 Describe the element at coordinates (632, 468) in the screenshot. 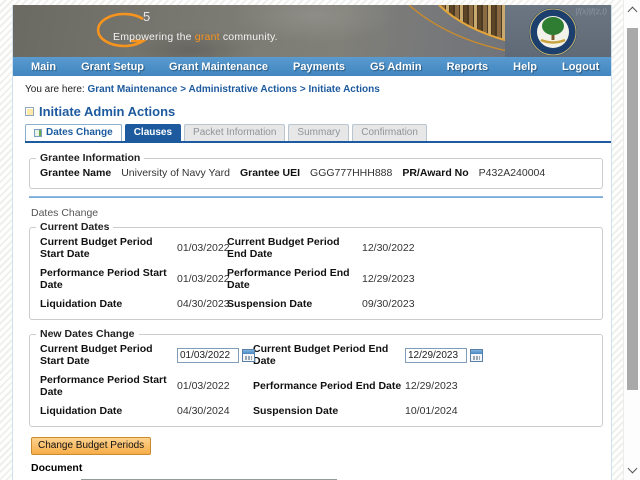

I see `scrollbar-down-icon` at that location.